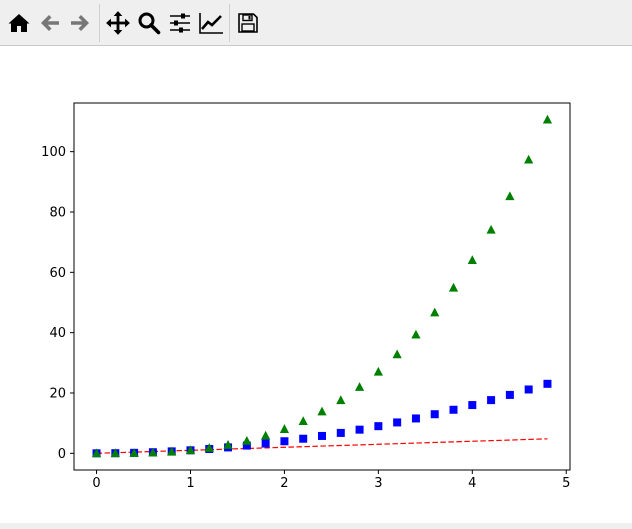 The width and height of the screenshot is (632, 529). Describe the element at coordinates (322, 446) in the screenshot. I see `series-line-red-dashed` at that location.